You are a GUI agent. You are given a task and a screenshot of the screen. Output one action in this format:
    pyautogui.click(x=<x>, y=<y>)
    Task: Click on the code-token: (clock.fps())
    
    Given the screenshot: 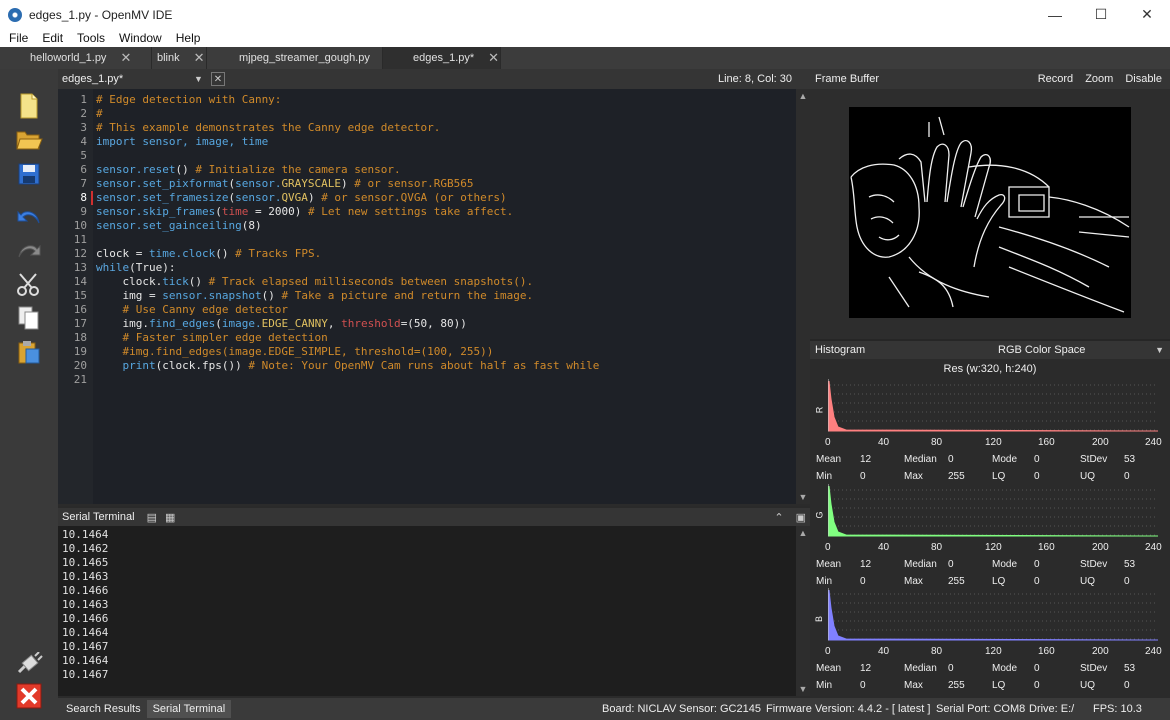 What is the action you would take?
    pyautogui.click(x=202, y=365)
    